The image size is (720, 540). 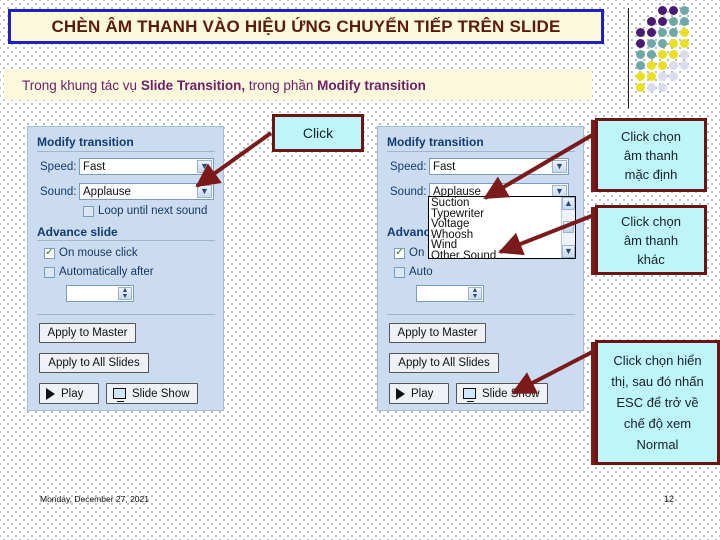 I want to click on arrow-click-to-sound, so click(x=234, y=159).